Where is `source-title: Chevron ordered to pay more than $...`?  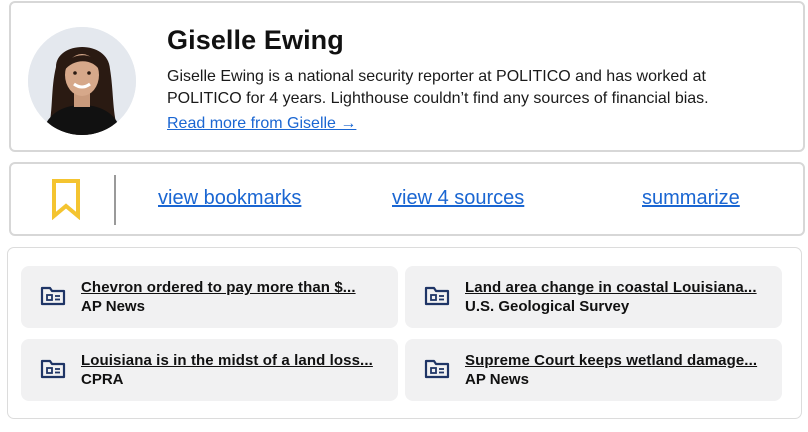
source-title: Chevron ordered to pay more than $... is located at coordinates (218, 287).